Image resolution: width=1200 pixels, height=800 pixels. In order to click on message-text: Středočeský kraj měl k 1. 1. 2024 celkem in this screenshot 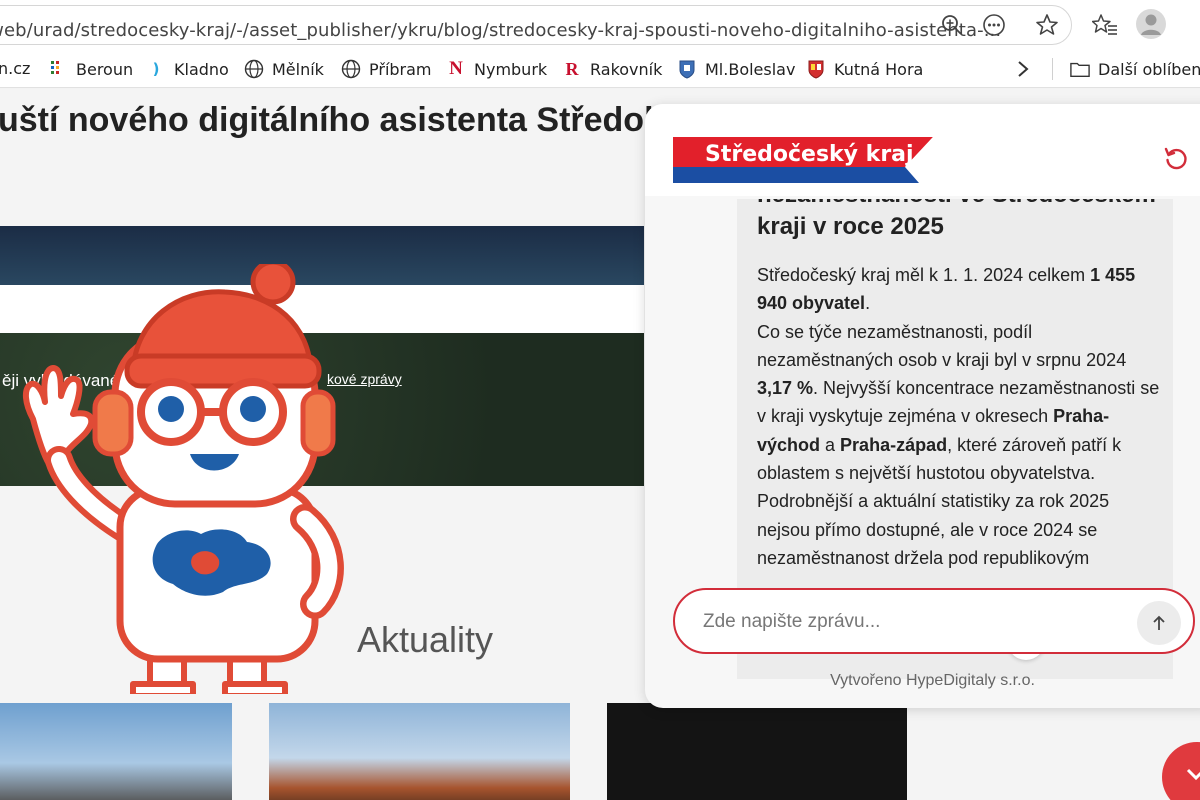, I will do `click(924, 275)`.